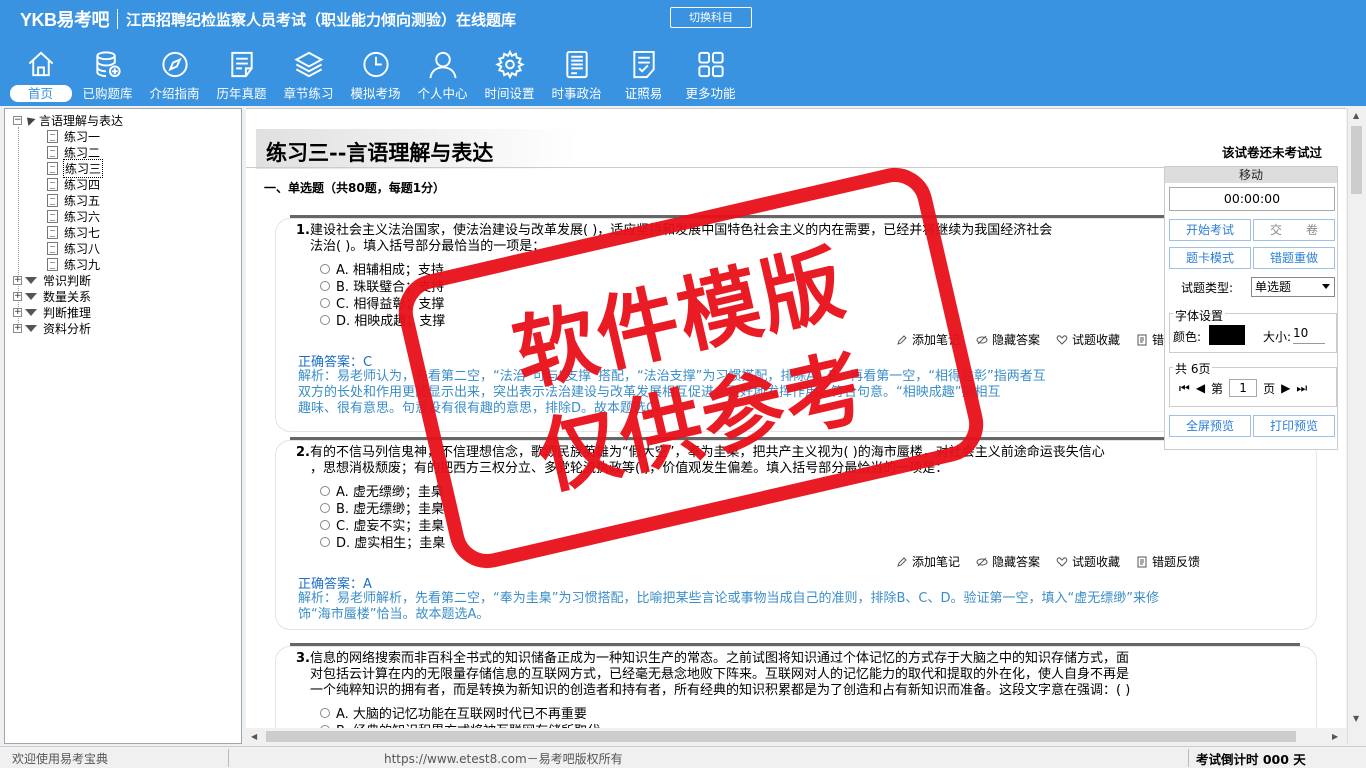 The image size is (1366, 768). Describe the element at coordinates (75, 168) in the screenshot. I see `tree-item-3-selected: 练习三` at that location.